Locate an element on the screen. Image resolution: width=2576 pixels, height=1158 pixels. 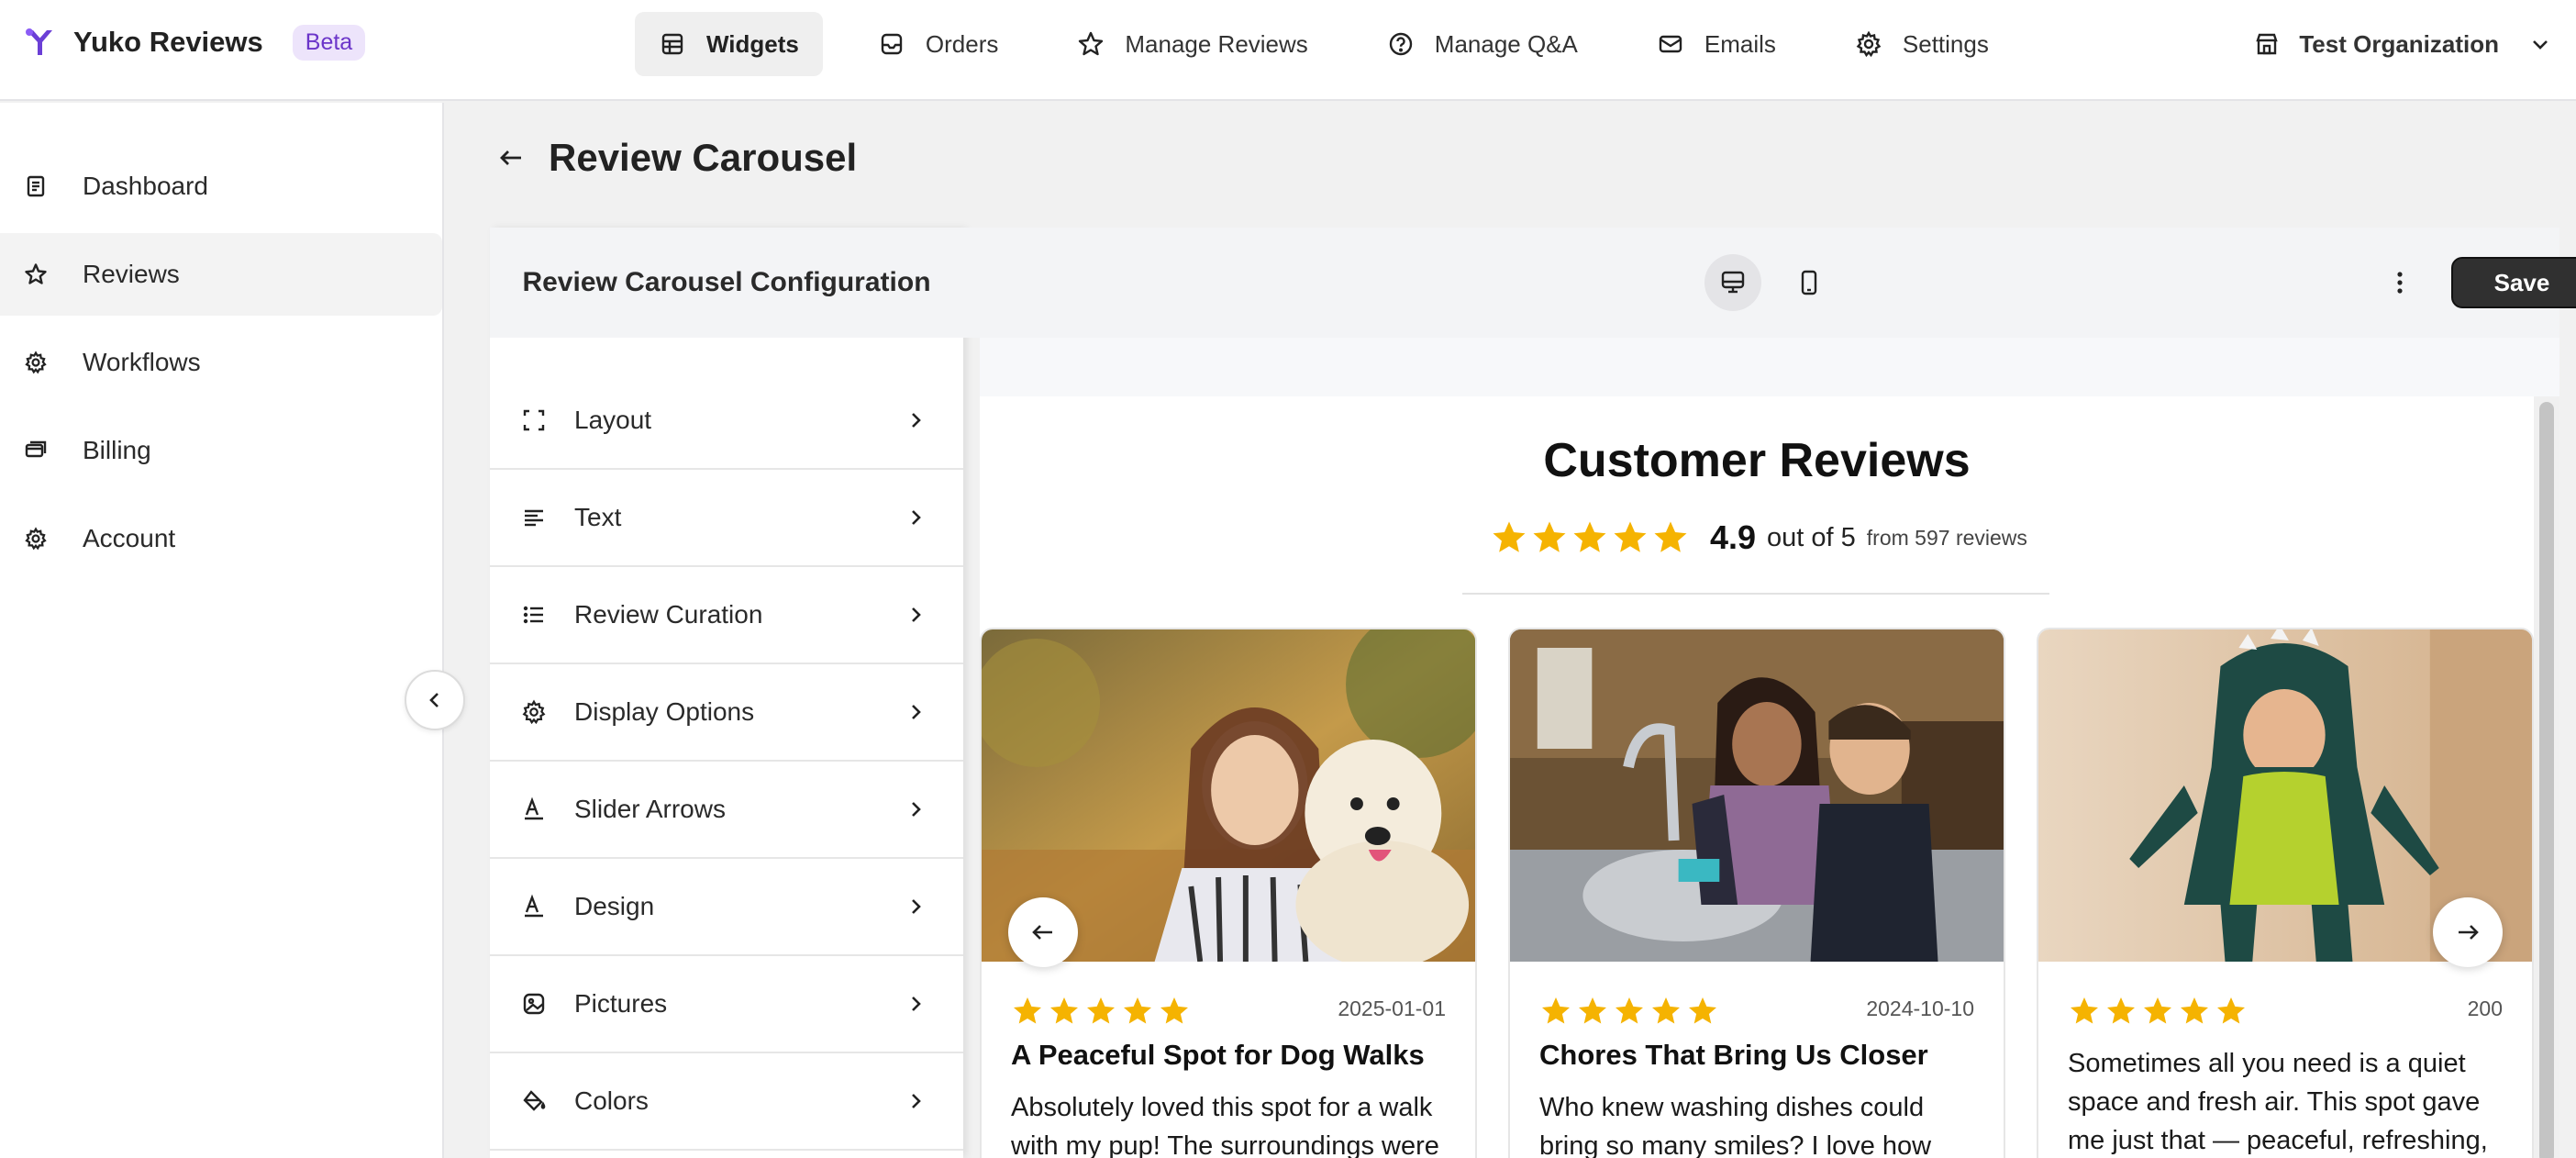
review-date: 2024-10-10 is located at coordinates (1920, 1008).